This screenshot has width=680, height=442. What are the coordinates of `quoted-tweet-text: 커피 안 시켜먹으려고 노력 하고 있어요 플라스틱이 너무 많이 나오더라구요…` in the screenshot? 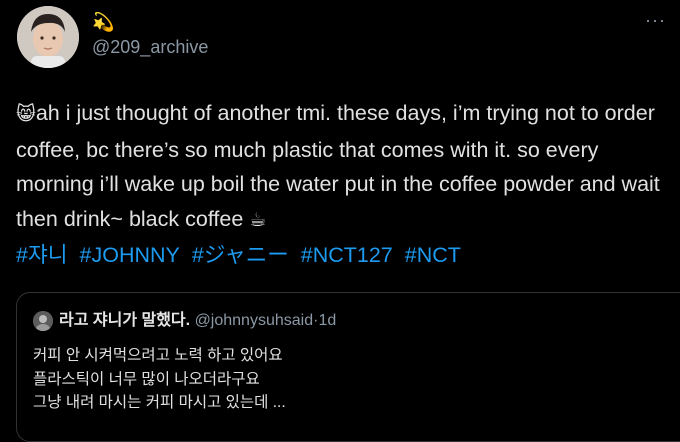 It's located at (159, 379).